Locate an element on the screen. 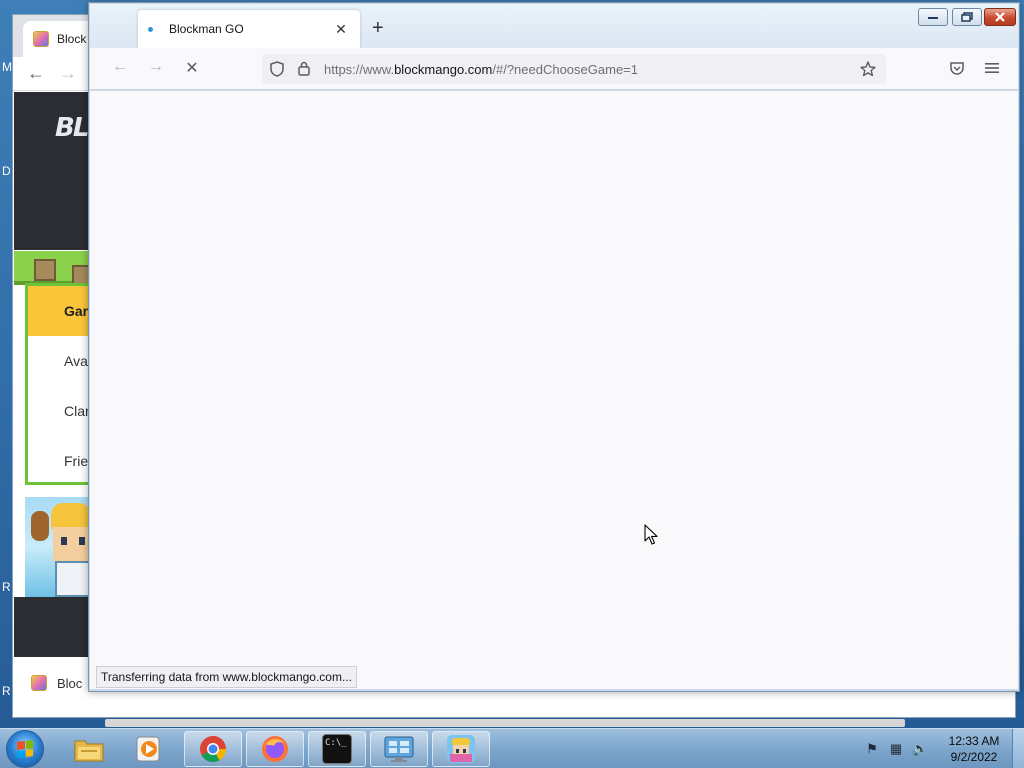 Image resolution: width=1024 pixels, height=768 pixels. loading-dot-icon is located at coordinates (150, 29).